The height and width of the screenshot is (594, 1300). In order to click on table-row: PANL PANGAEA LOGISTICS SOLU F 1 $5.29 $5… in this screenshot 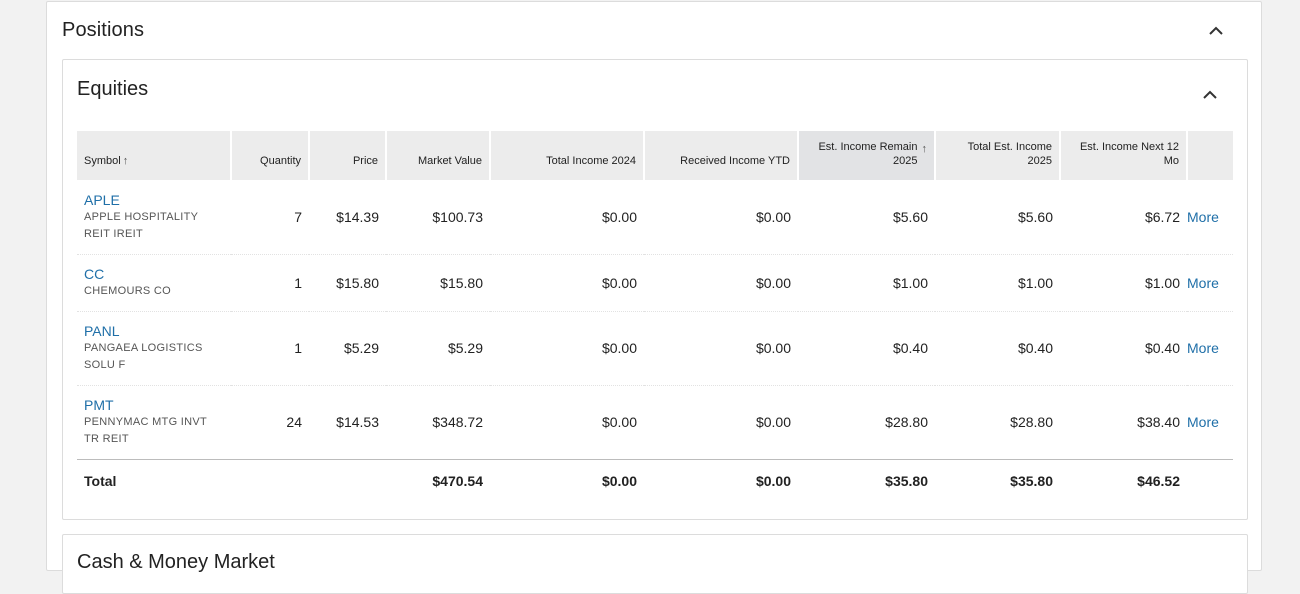, I will do `click(655, 348)`.